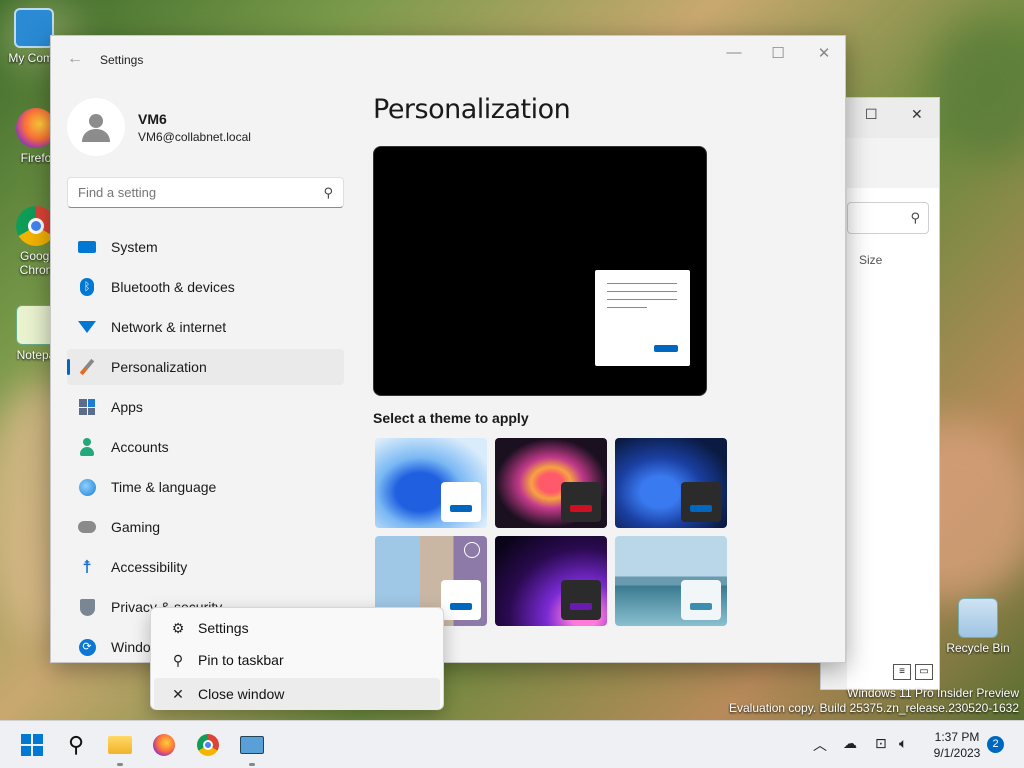 This screenshot has height=768, width=1024. I want to click on control-panel-icon, so click(252, 745).